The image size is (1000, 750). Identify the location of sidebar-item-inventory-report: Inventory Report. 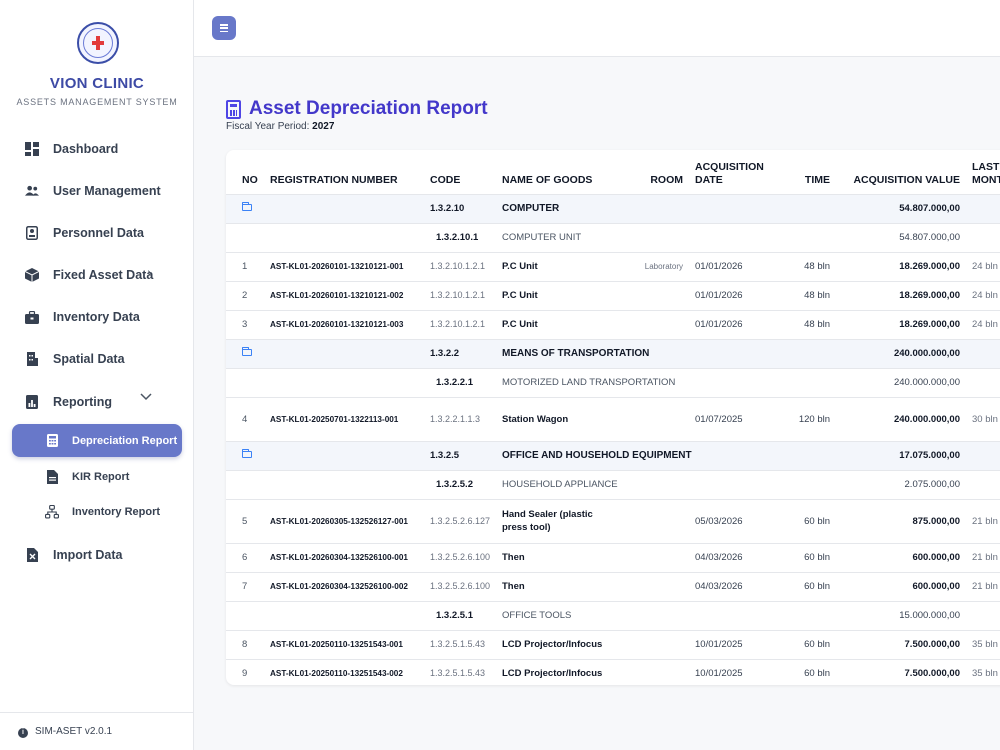
(97, 511).